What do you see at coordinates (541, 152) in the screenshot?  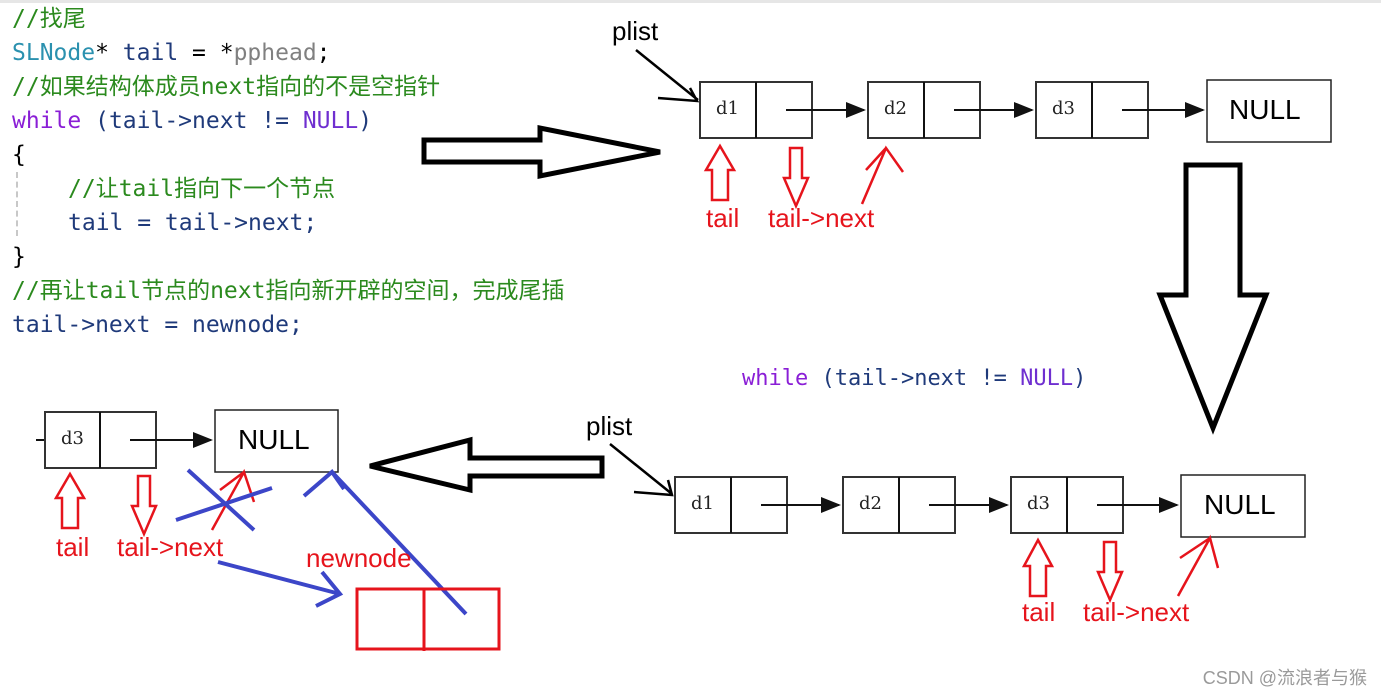 I see `big-right-arrow` at bounding box center [541, 152].